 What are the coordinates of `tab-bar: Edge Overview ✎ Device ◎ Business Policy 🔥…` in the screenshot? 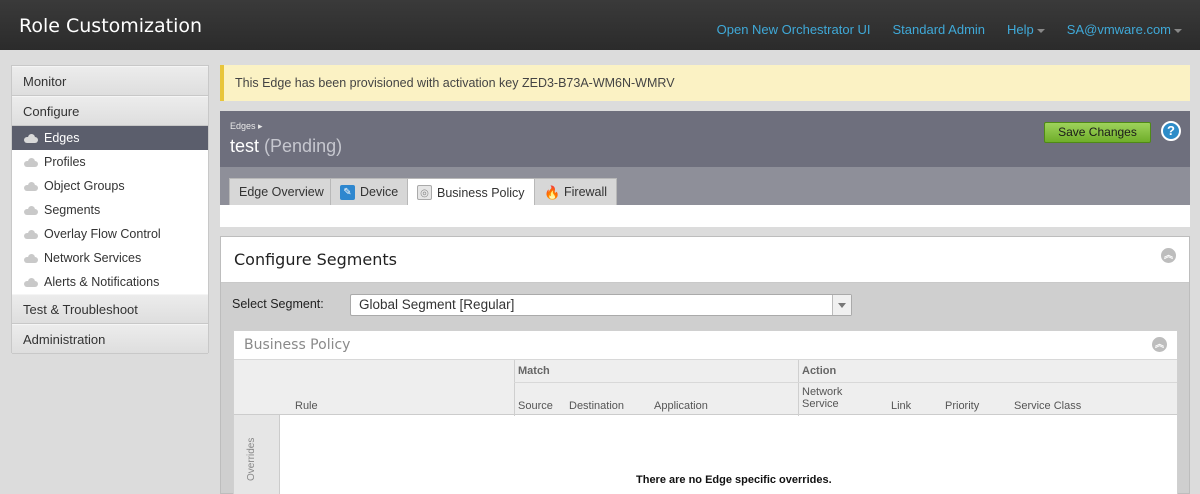 It's located at (705, 186).